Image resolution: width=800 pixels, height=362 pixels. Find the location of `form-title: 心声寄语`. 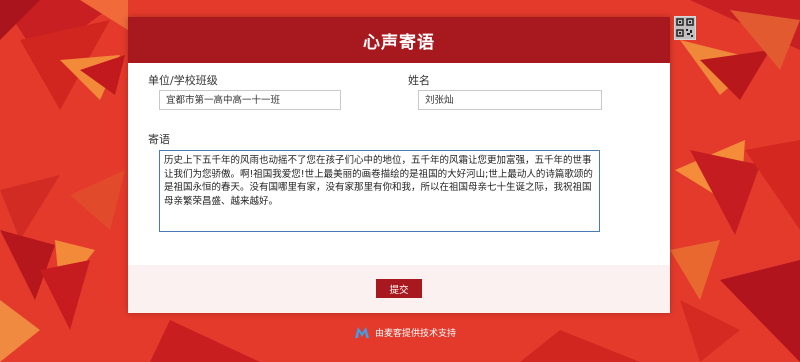

form-title: 心声寄语 is located at coordinates (399, 42).